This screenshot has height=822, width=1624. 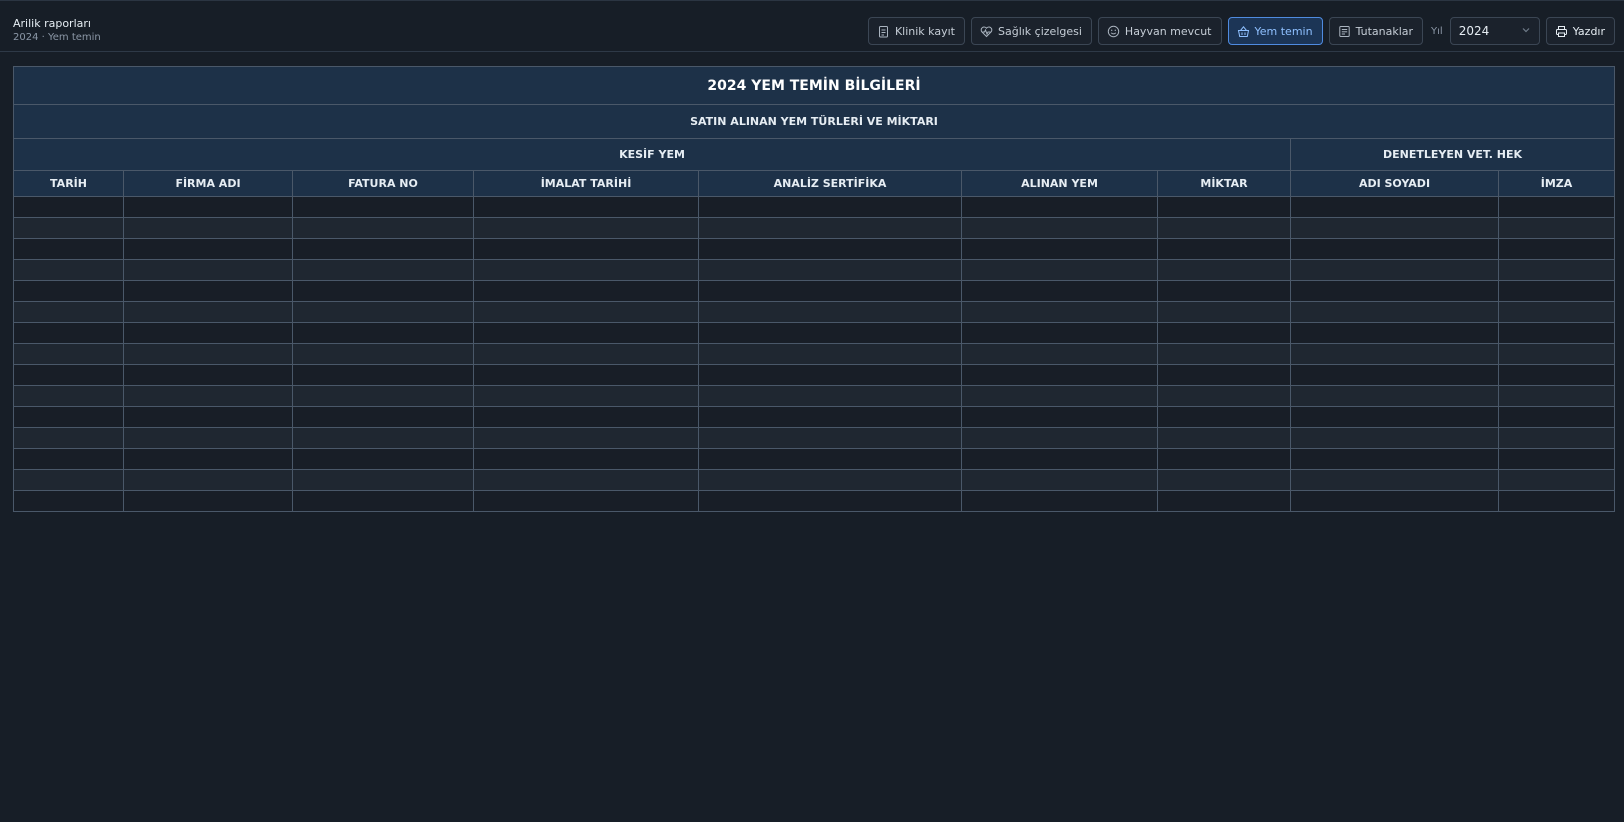 I want to click on hayvan-mevcut-button: Hayvan mevcut, so click(x=1159, y=31).